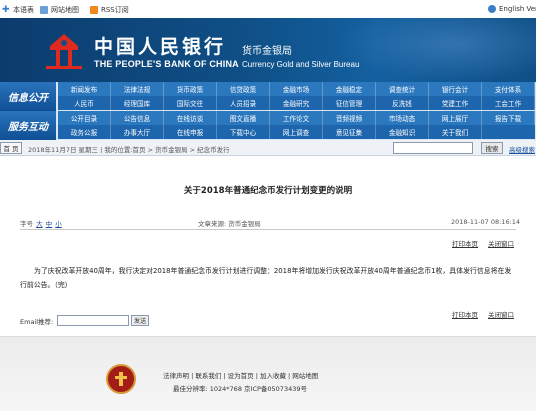 The width and height of the screenshot is (536, 411). Describe the element at coordinates (243, 118) in the screenshot. I see `nav-item: 图文直播` at that location.